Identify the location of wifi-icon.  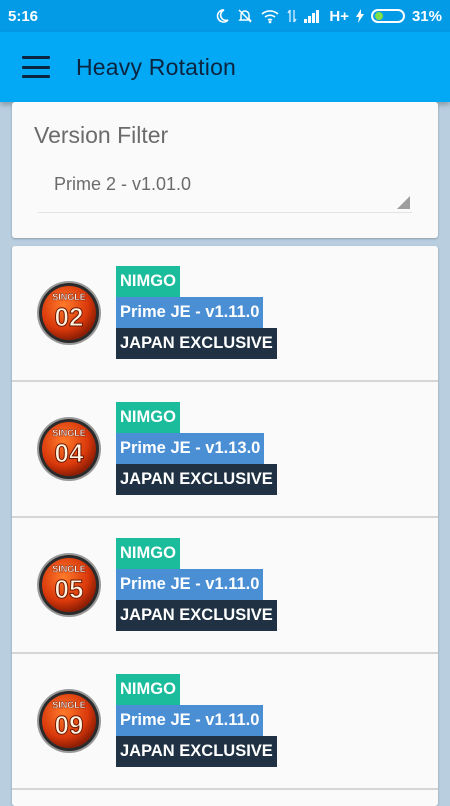
(270, 16).